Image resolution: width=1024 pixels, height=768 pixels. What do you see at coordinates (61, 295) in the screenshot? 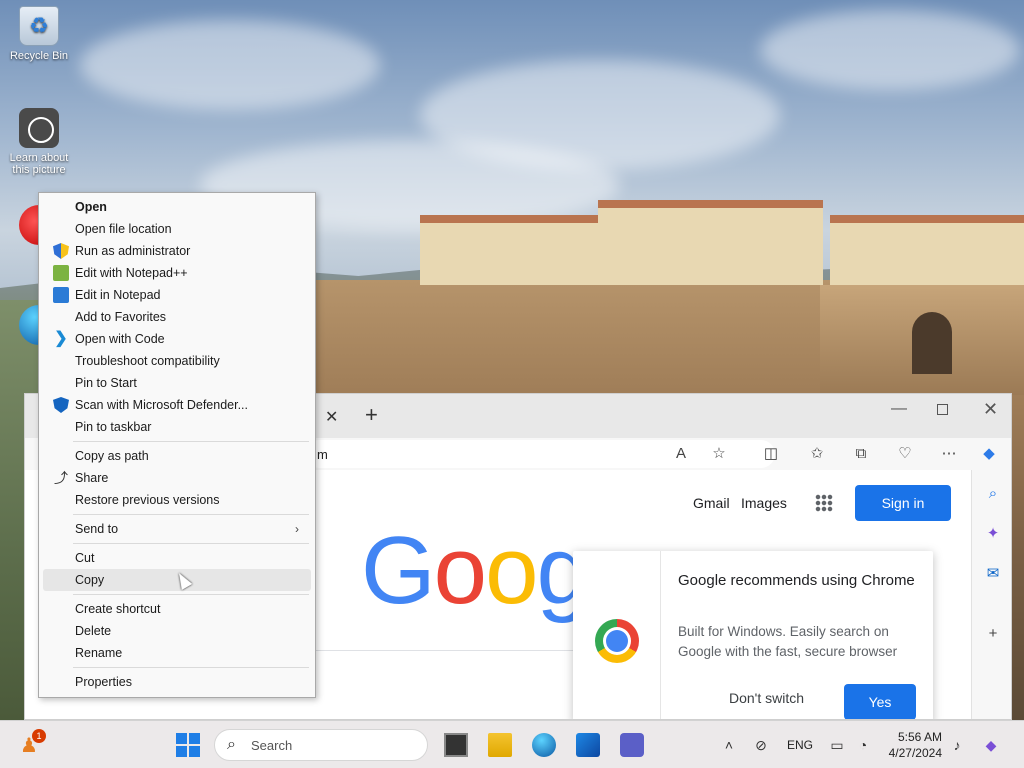
I see `notepad-icon` at bounding box center [61, 295].